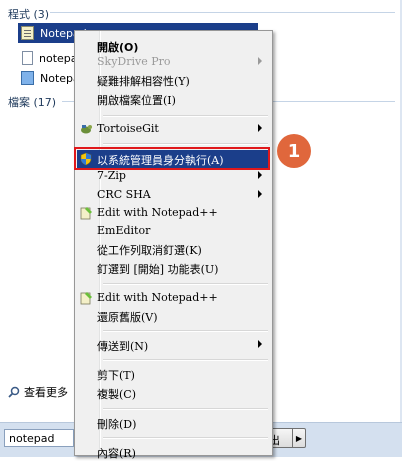 Image resolution: width=402 pixels, height=461 pixels. What do you see at coordinates (86, 129) in the screenshot?
I see `tortoisegit-icon` at bounding box center [86, 129].